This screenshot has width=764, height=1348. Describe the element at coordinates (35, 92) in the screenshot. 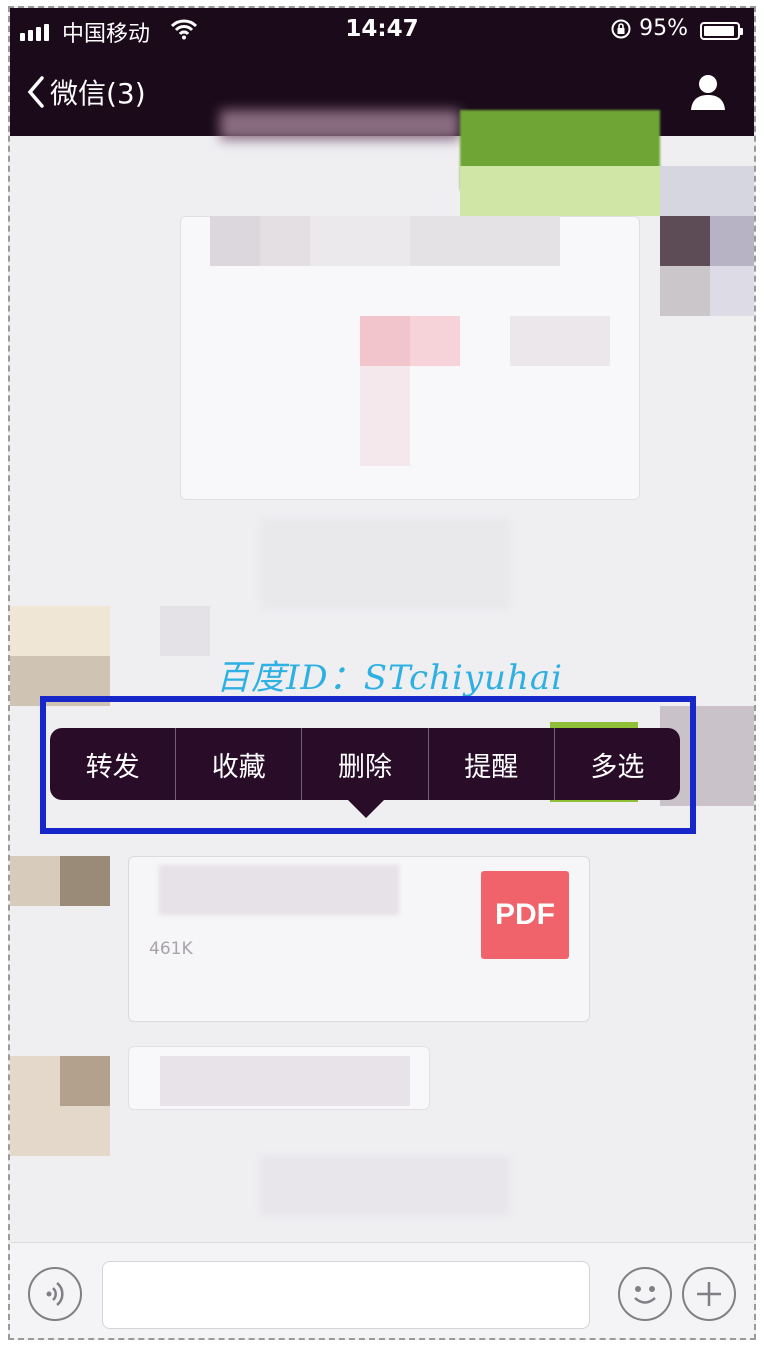

I see `chevron-left-icon` at that location.